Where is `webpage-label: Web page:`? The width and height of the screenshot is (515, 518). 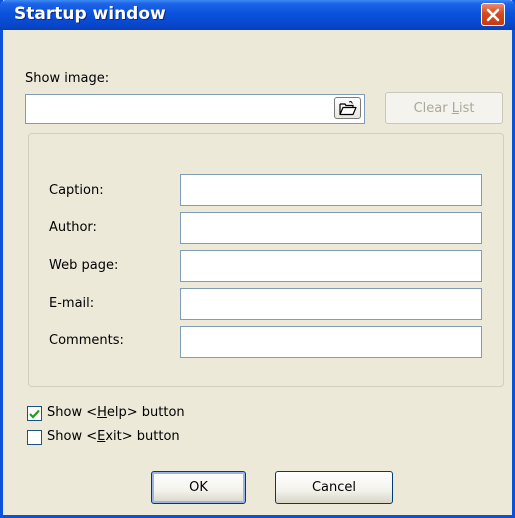 webpage-label: Web page: is located at coordinates (84, 265).